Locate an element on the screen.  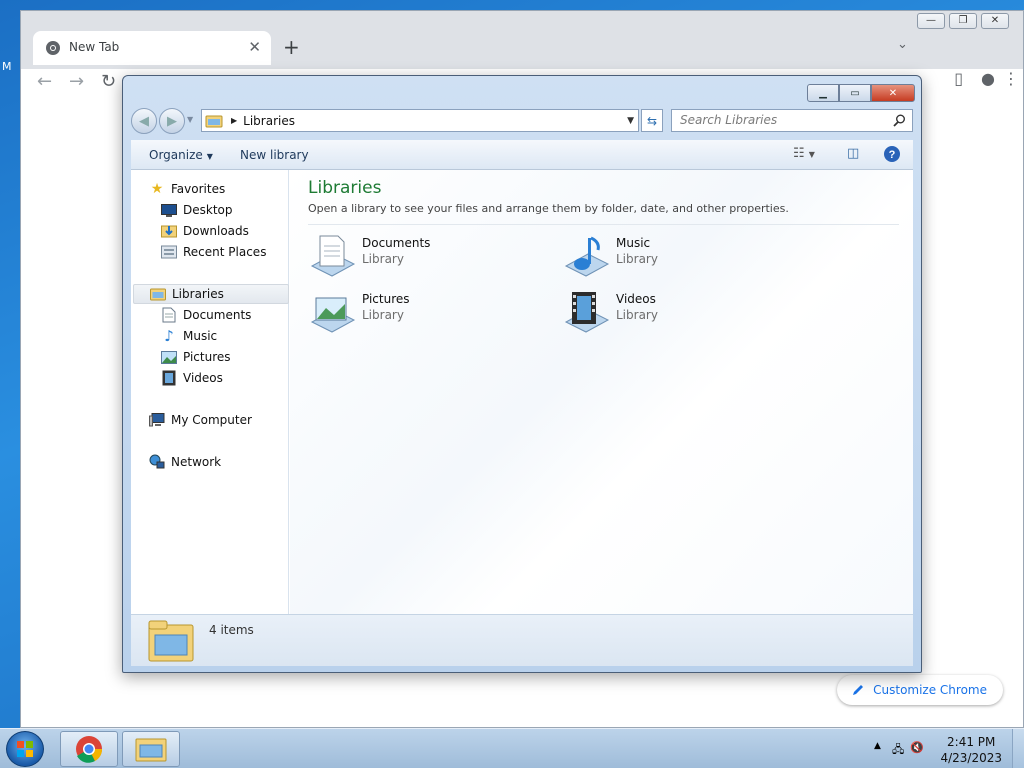
maximize-button: ▭ is located at coordinates (855, 93).